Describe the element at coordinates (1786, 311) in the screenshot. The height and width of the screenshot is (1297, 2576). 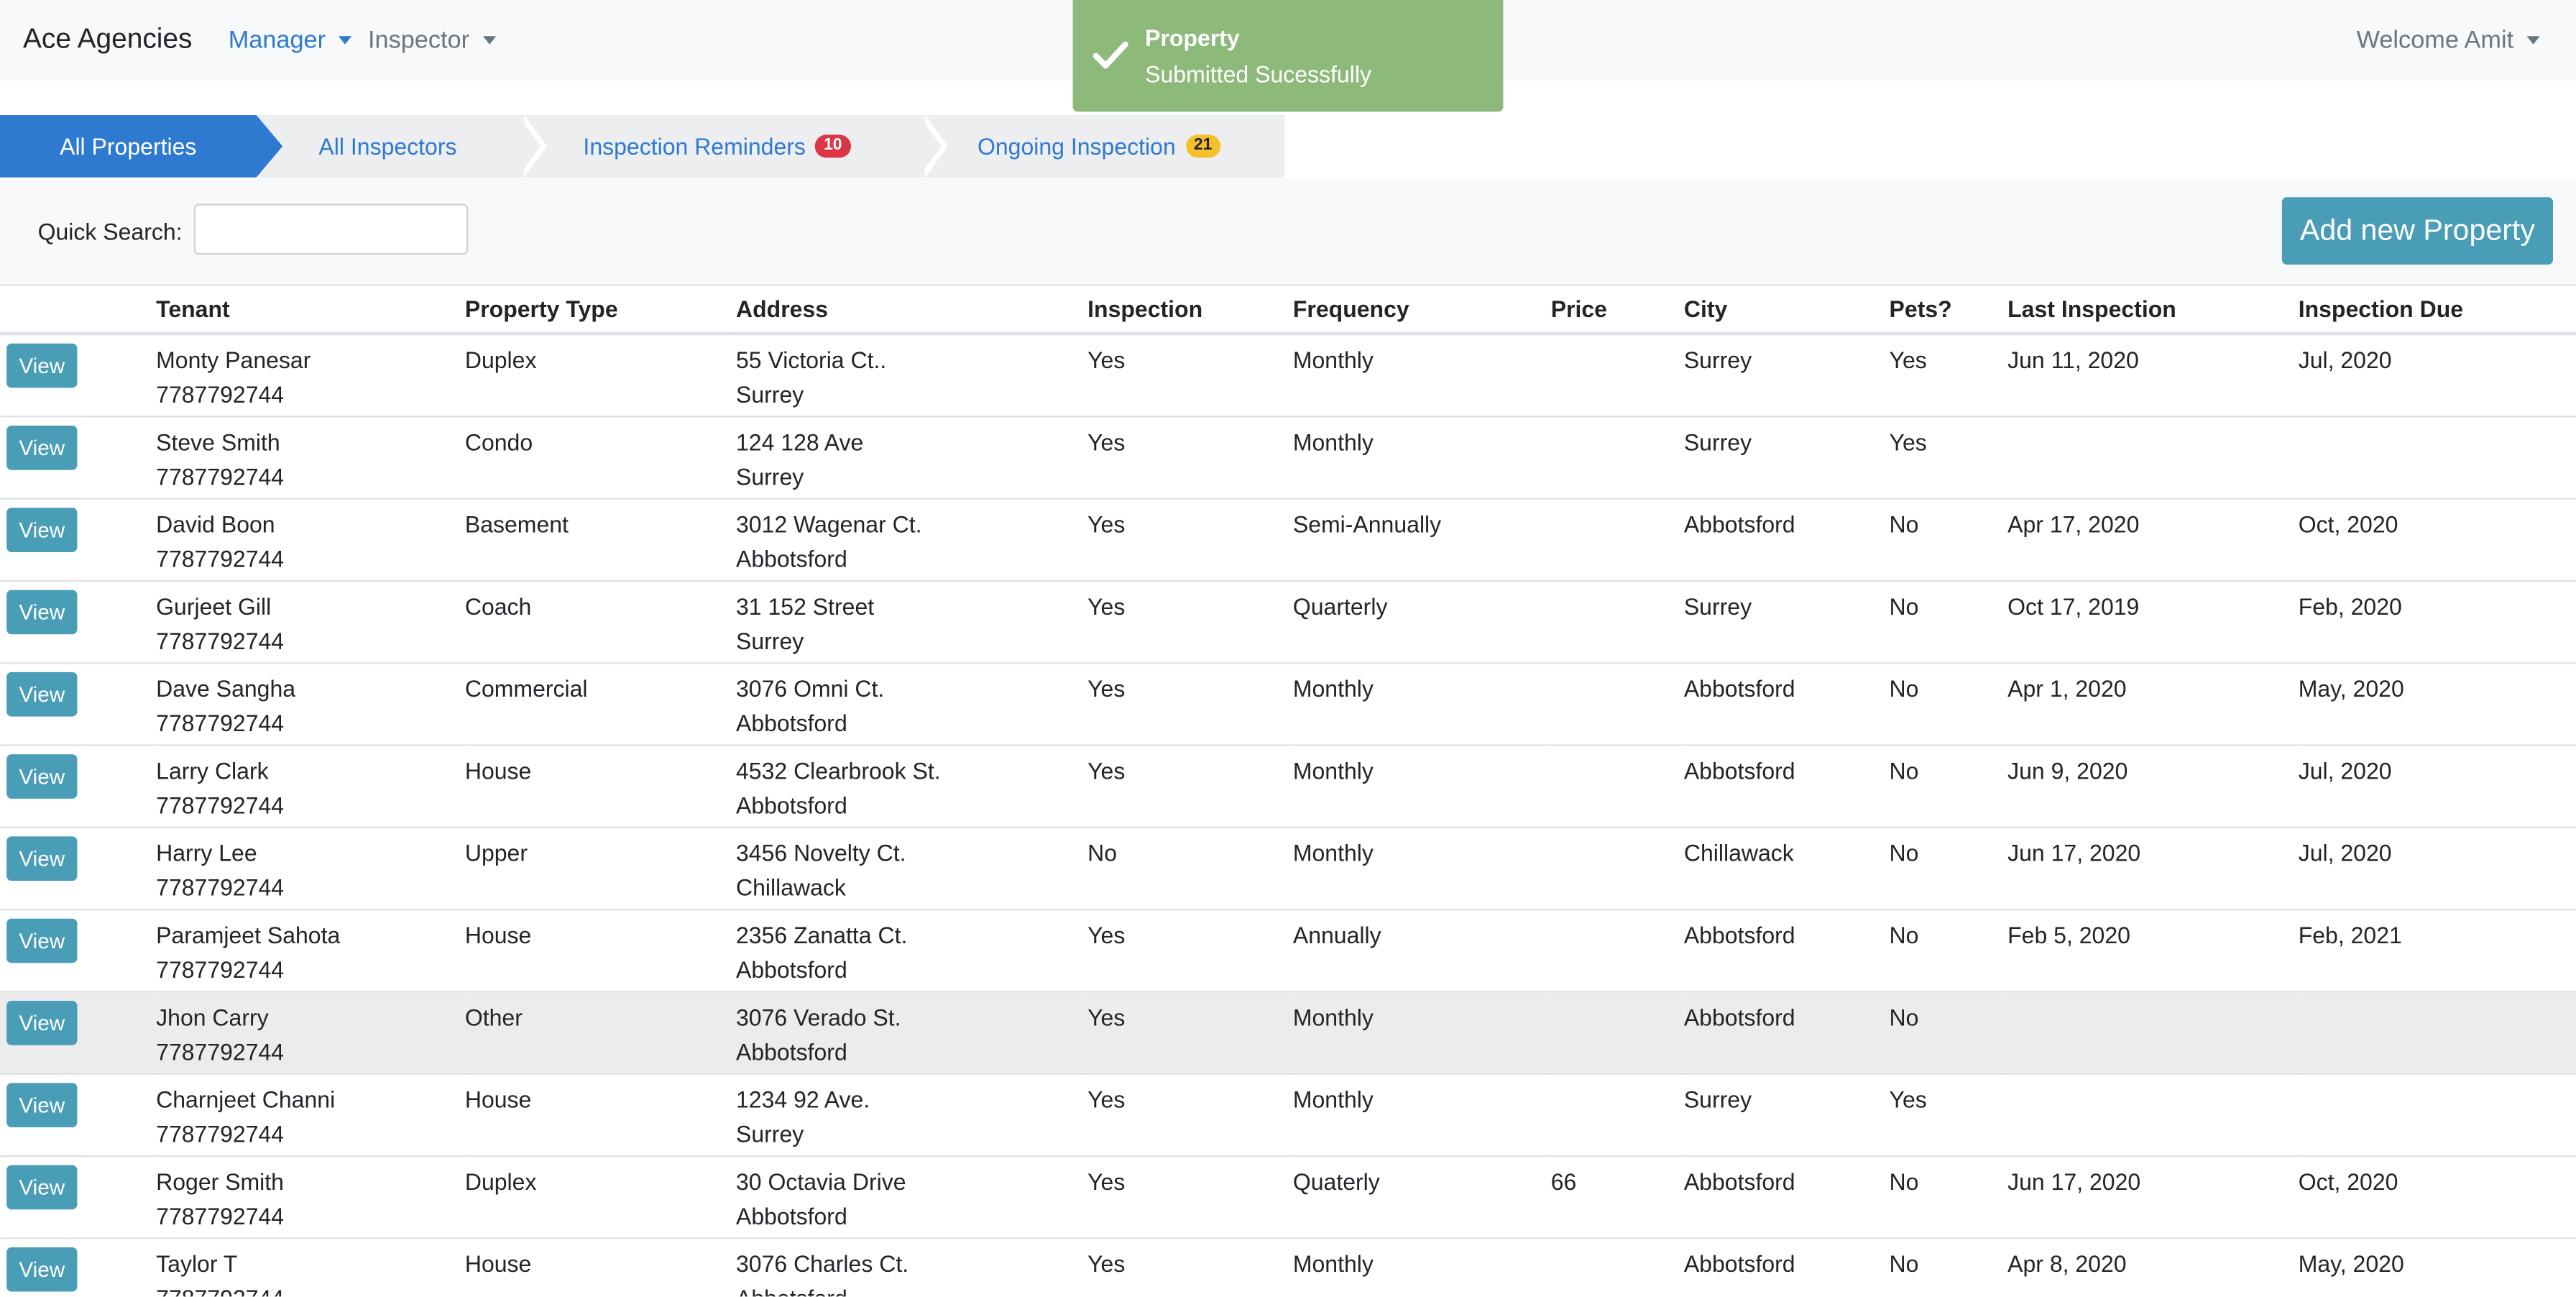
I see `column-header-city: City` at that location.